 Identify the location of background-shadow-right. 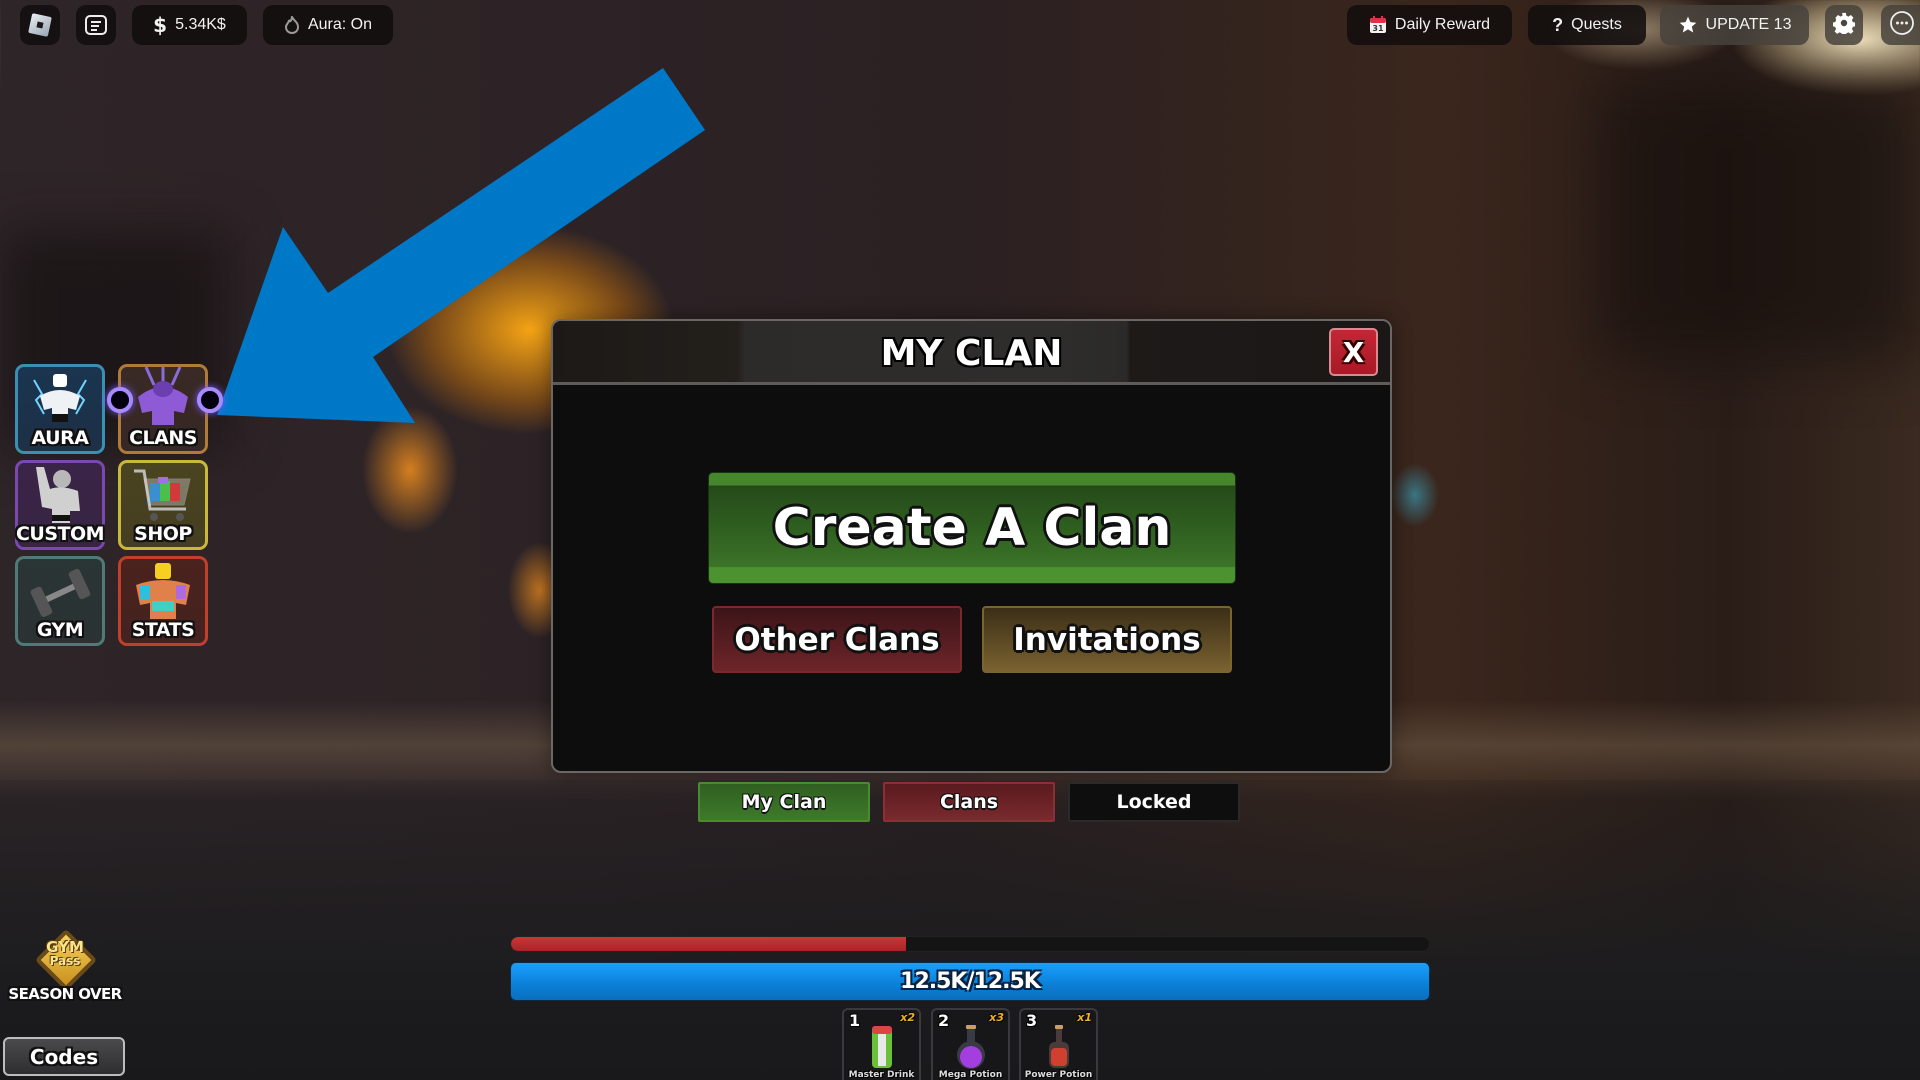
(1760, 220).